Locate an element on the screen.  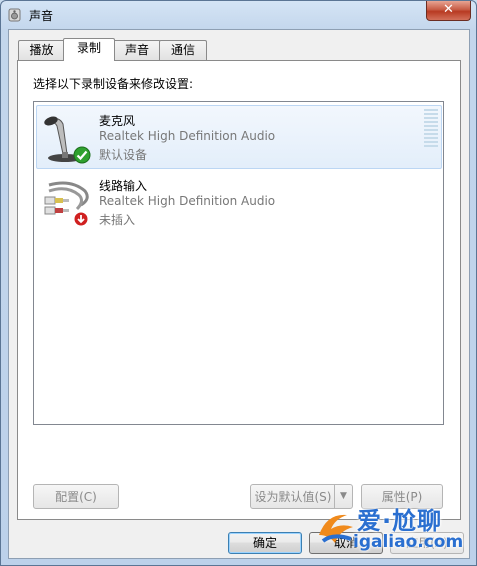
device-status: 未插入 is located at coordinates (117, 220).